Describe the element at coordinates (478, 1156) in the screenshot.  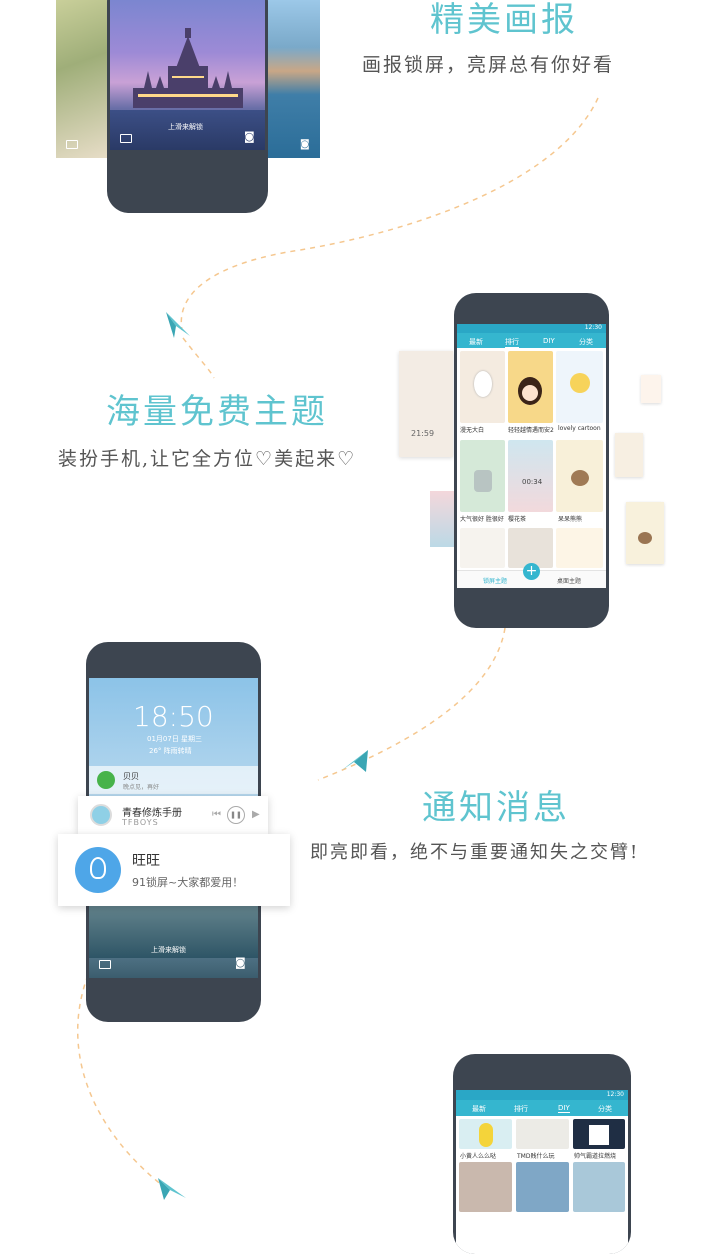
I see `diy-item-name: 小黄人么么哒` at that location.